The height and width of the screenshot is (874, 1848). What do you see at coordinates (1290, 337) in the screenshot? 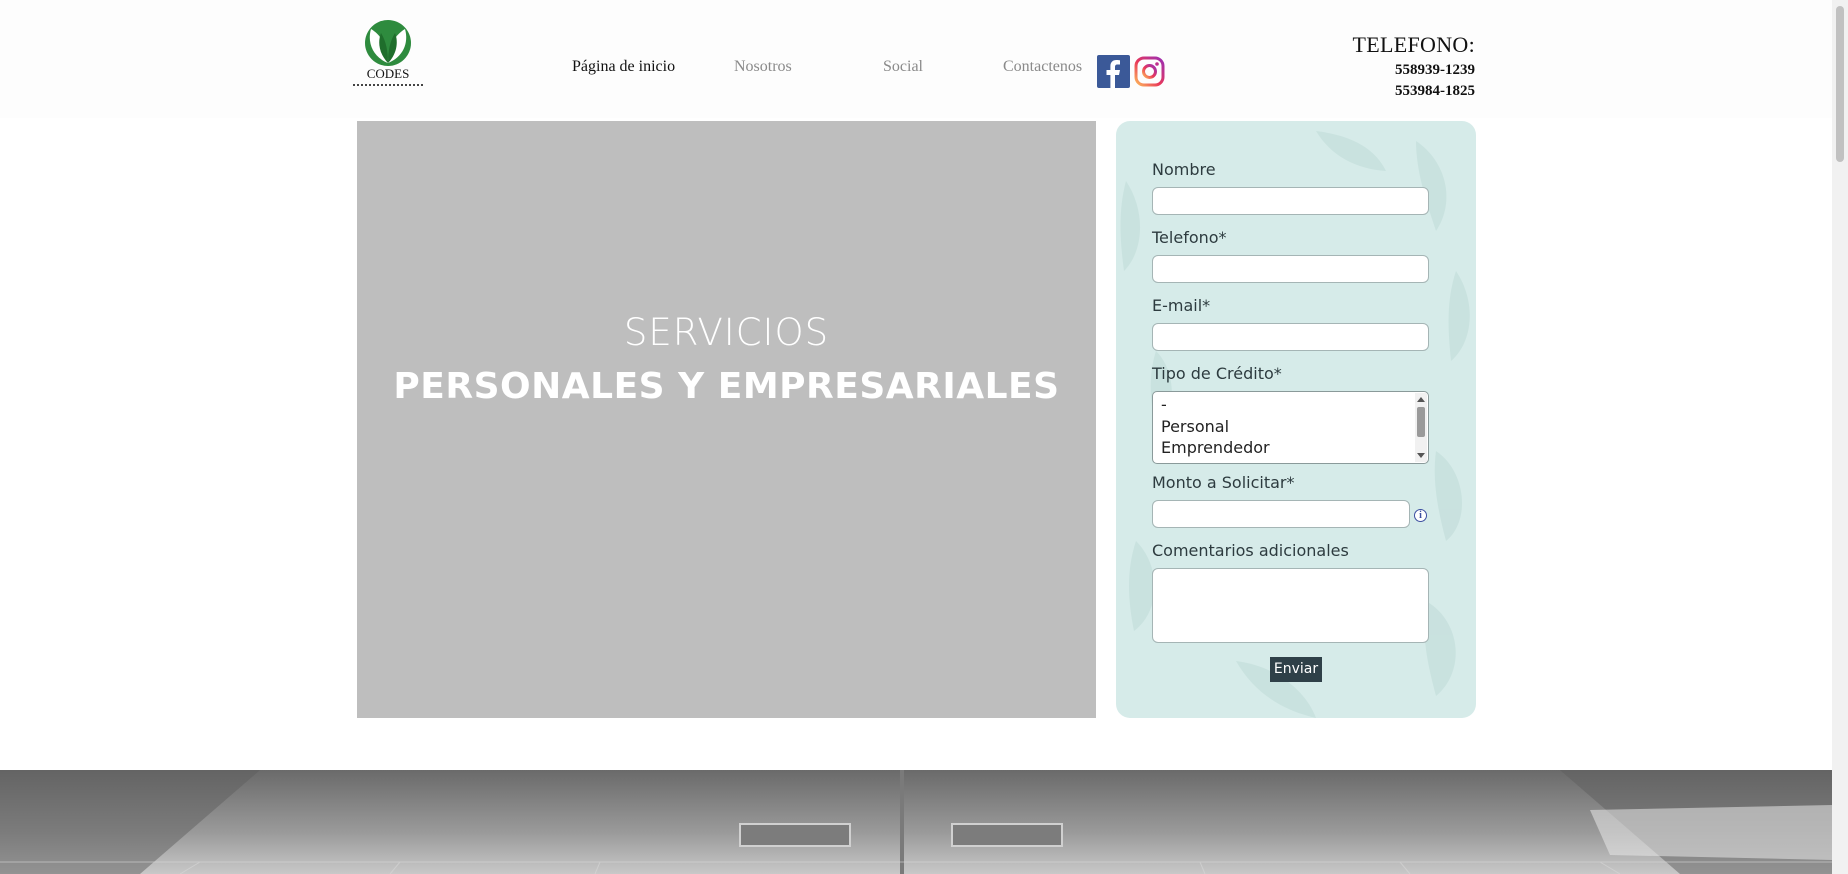
I see `email-input` at bounding box center [1290, 337].